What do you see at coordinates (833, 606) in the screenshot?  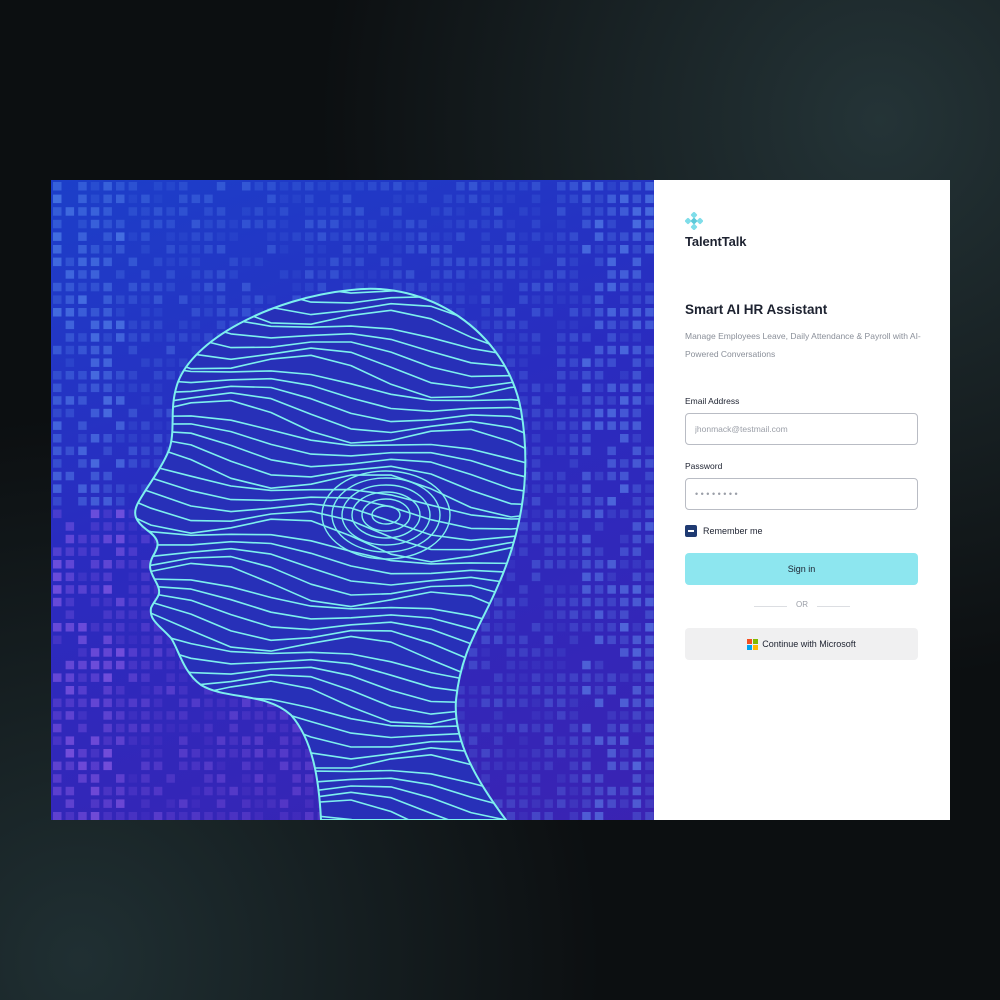 I see `divider-line-right` at bounding box center [833, 606].